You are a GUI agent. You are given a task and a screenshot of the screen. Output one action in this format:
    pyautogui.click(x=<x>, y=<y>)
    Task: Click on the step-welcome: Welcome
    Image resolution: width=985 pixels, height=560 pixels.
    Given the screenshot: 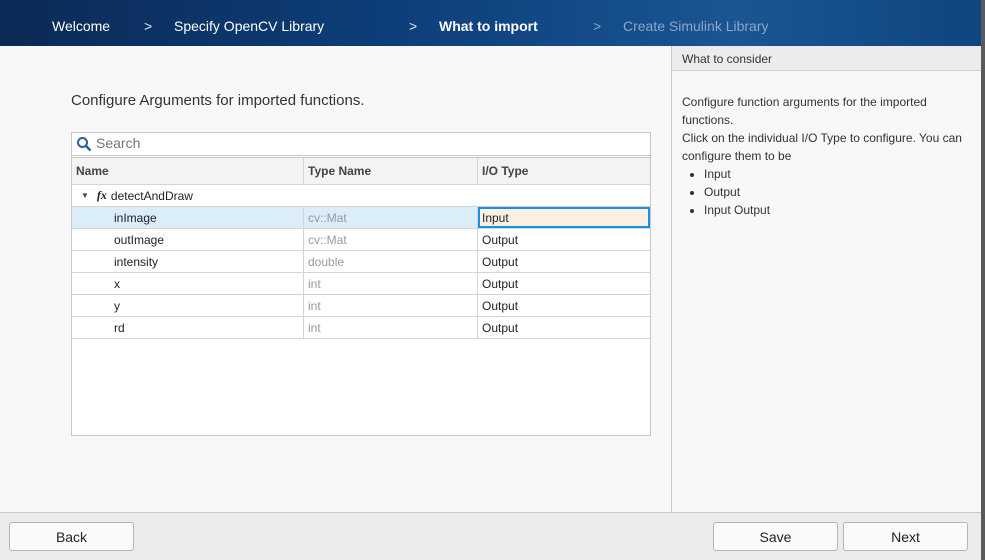 What is the action you would take?
    pyautogui.click(x=81, y=26)
    